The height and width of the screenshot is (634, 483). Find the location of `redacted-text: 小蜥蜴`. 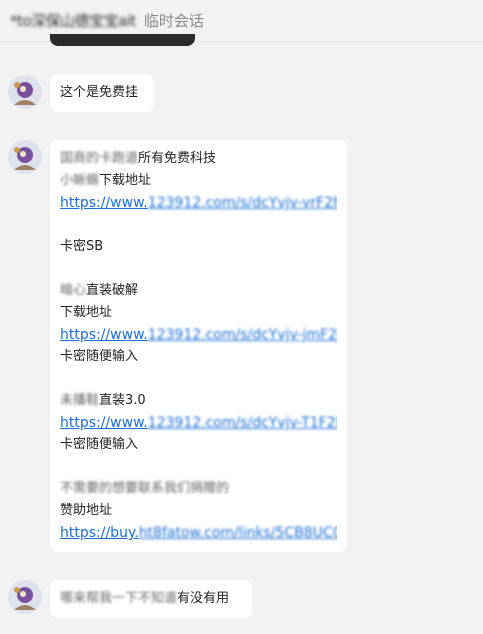

redacted-text: 小蜥蜴 is located at coordinates (80, 180).